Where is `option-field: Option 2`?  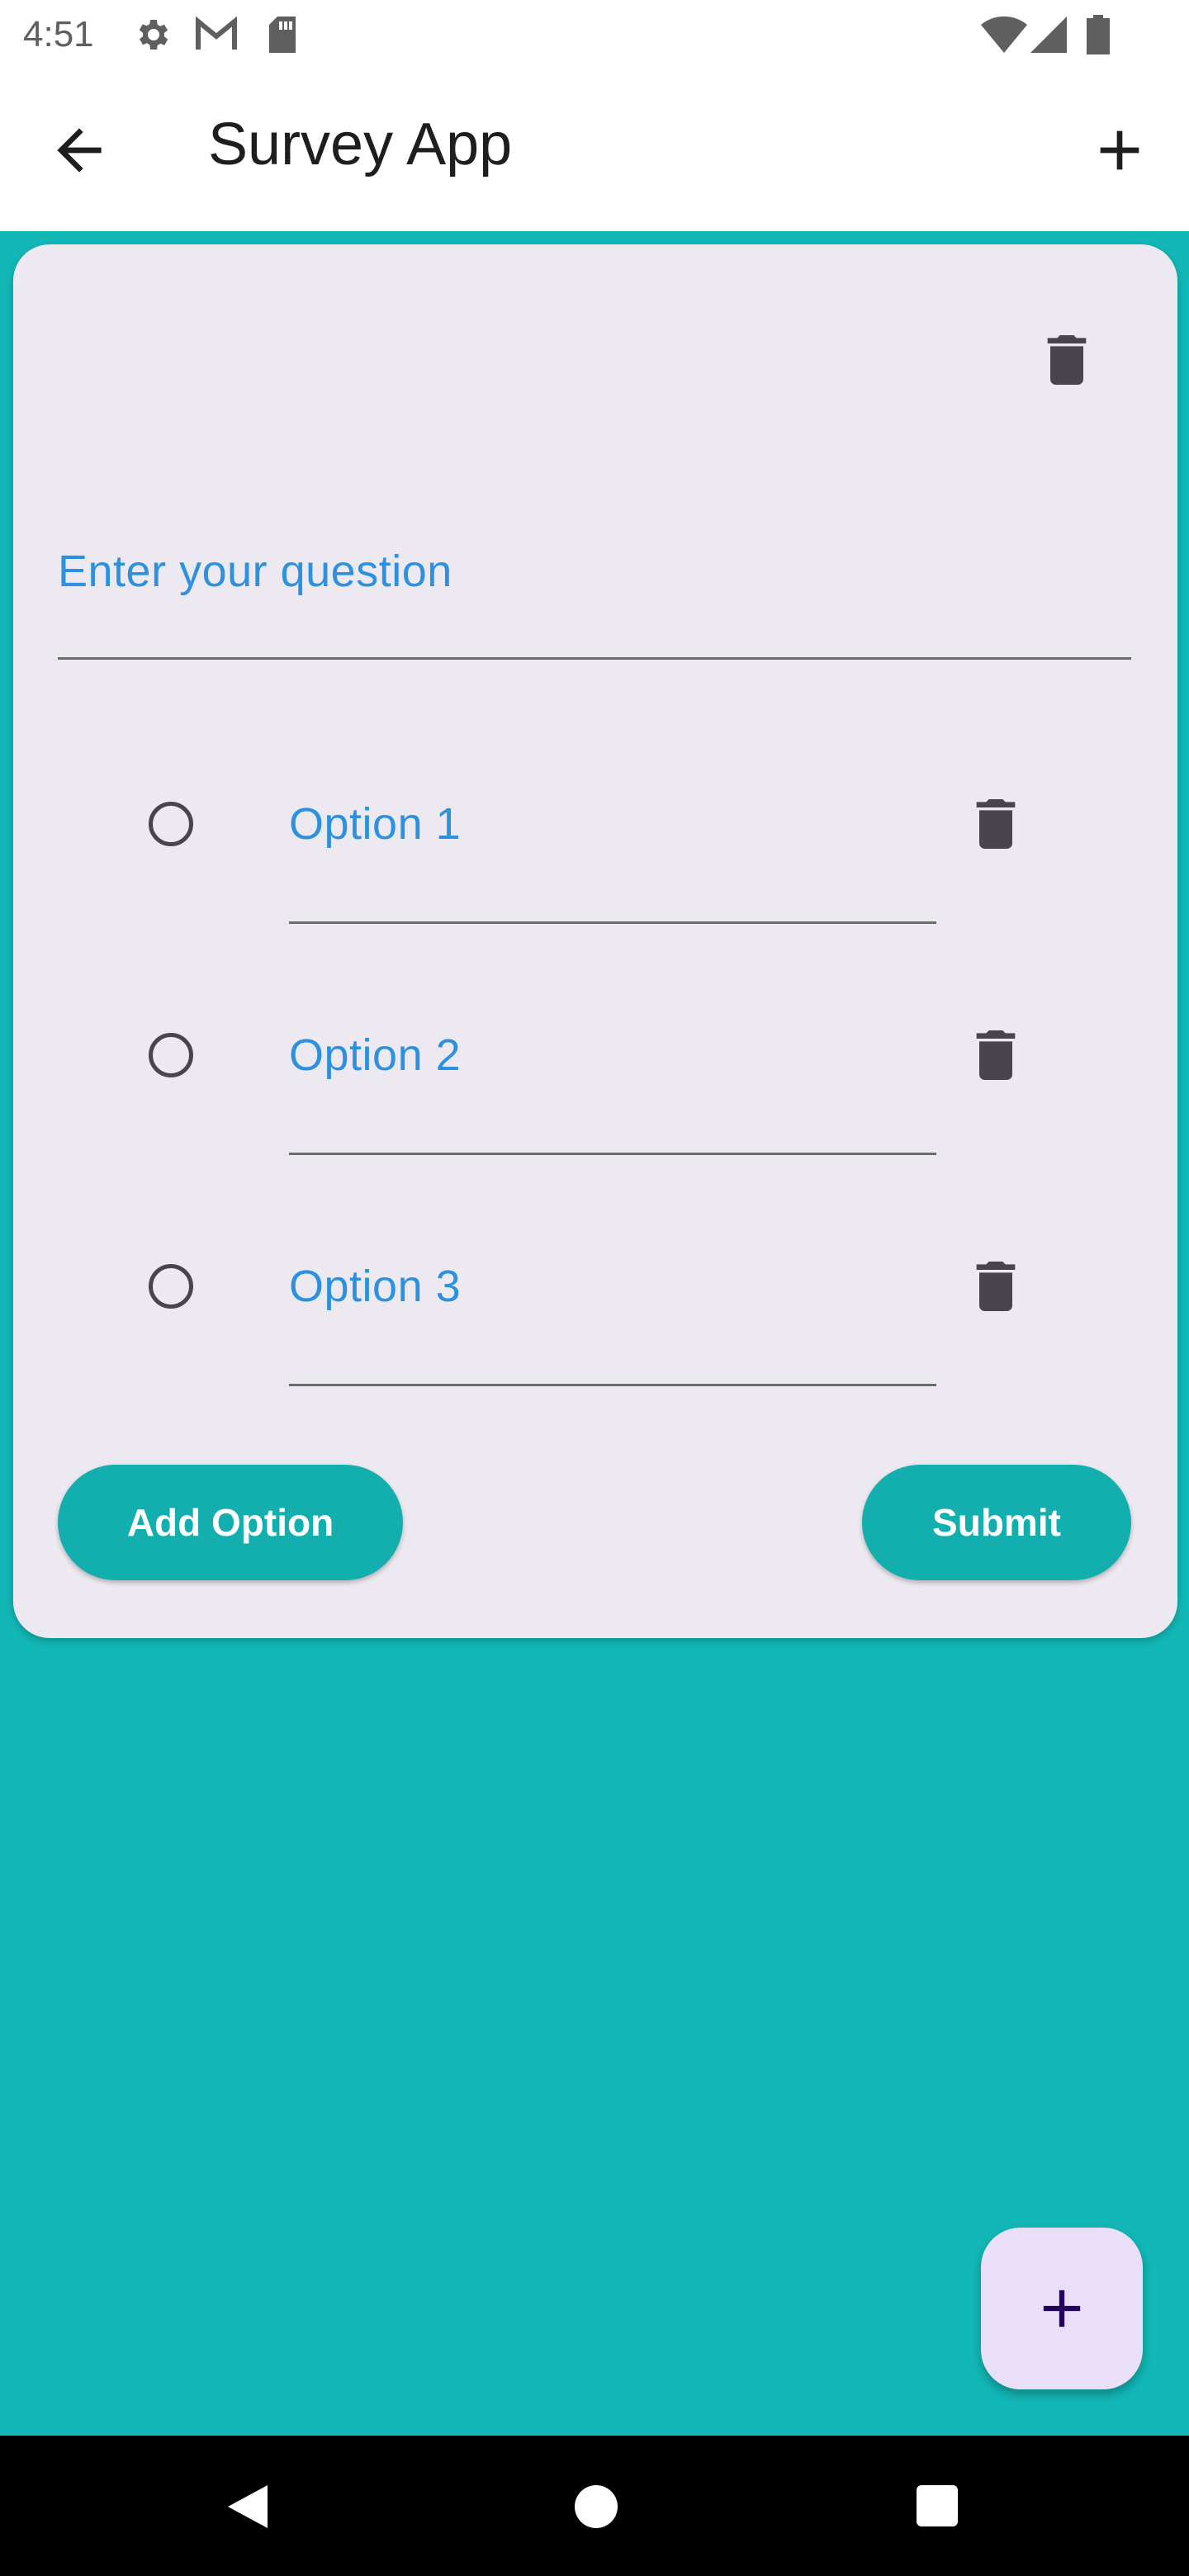 option-field: Option 2 is located at coordinates (612, 1080).